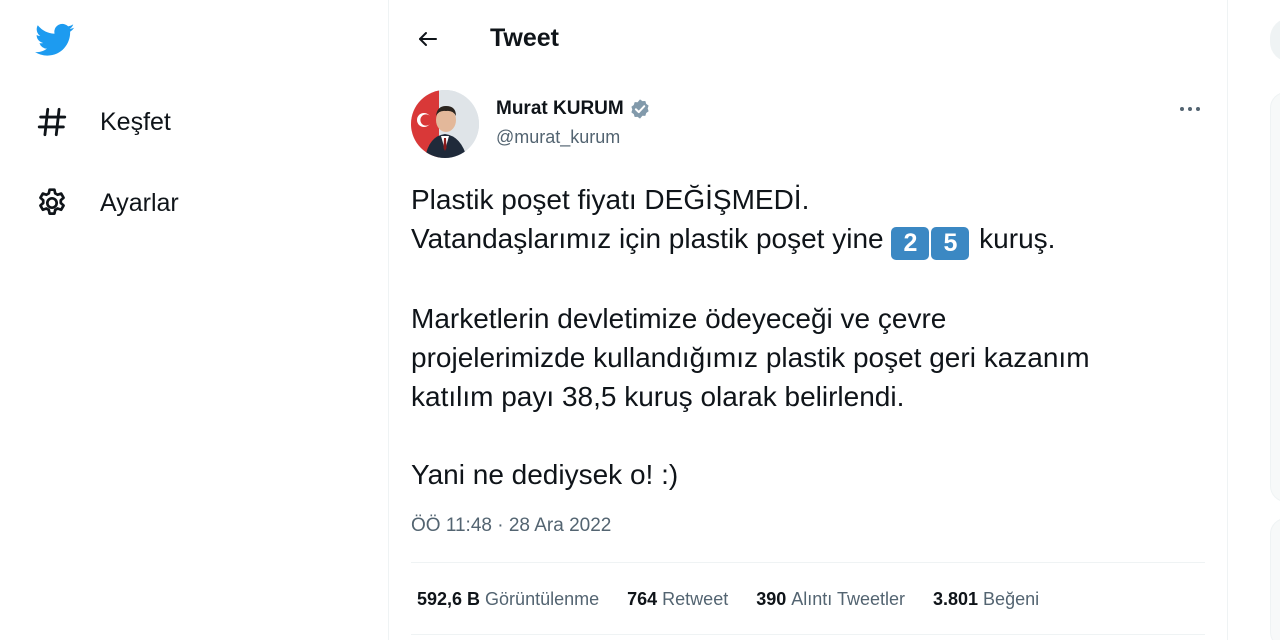  Describe the element at coordinates (449, 599) in the screenshot. I see `views-count: 592,6 B` at that location.